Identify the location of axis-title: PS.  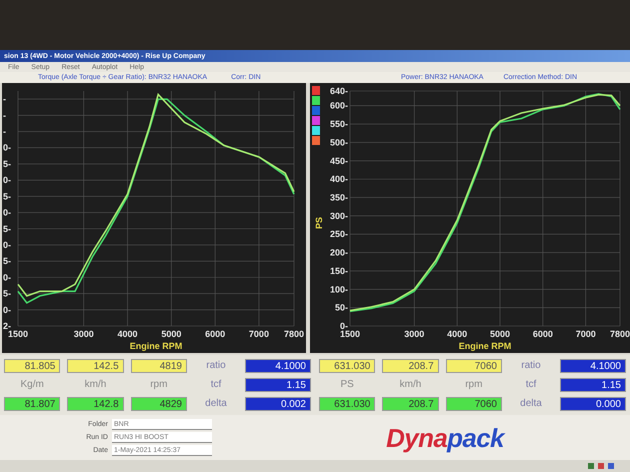
(319, 223).